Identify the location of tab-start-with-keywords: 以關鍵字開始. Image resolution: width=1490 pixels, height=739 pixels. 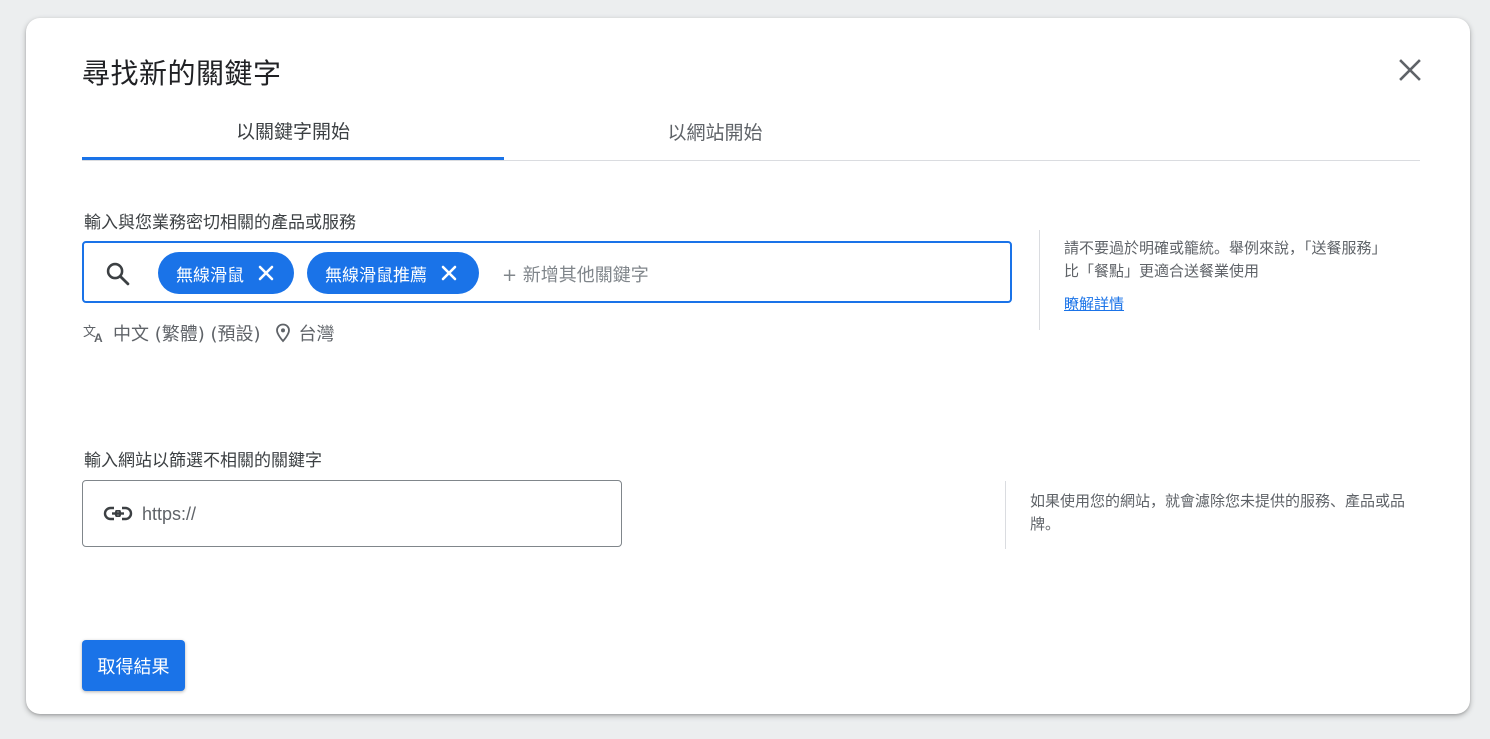
(293, 132).